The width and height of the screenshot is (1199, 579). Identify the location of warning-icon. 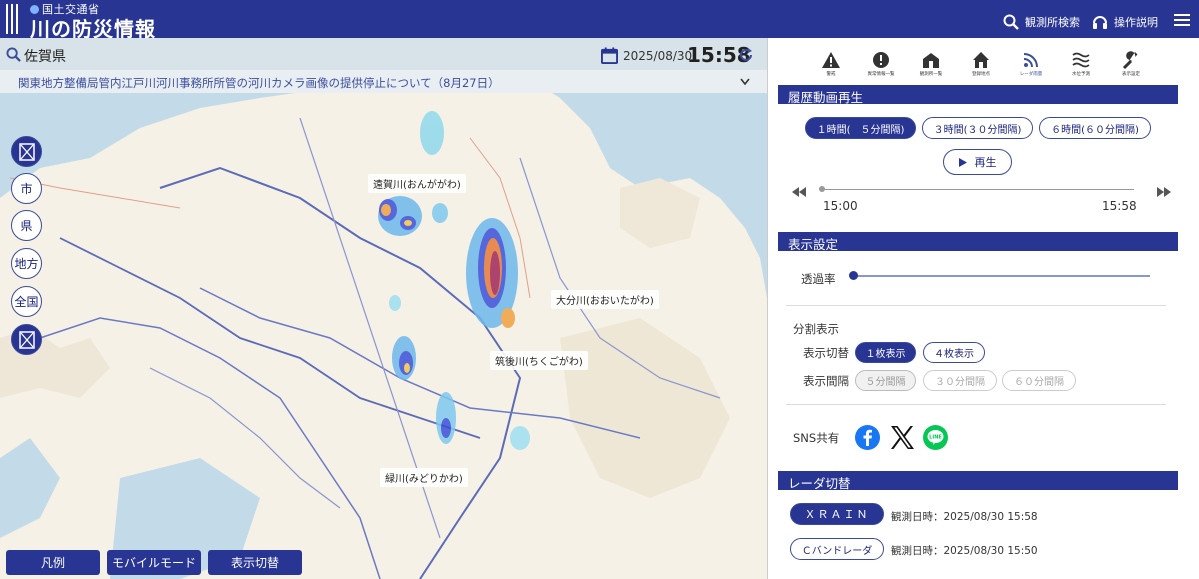
(831, 60).